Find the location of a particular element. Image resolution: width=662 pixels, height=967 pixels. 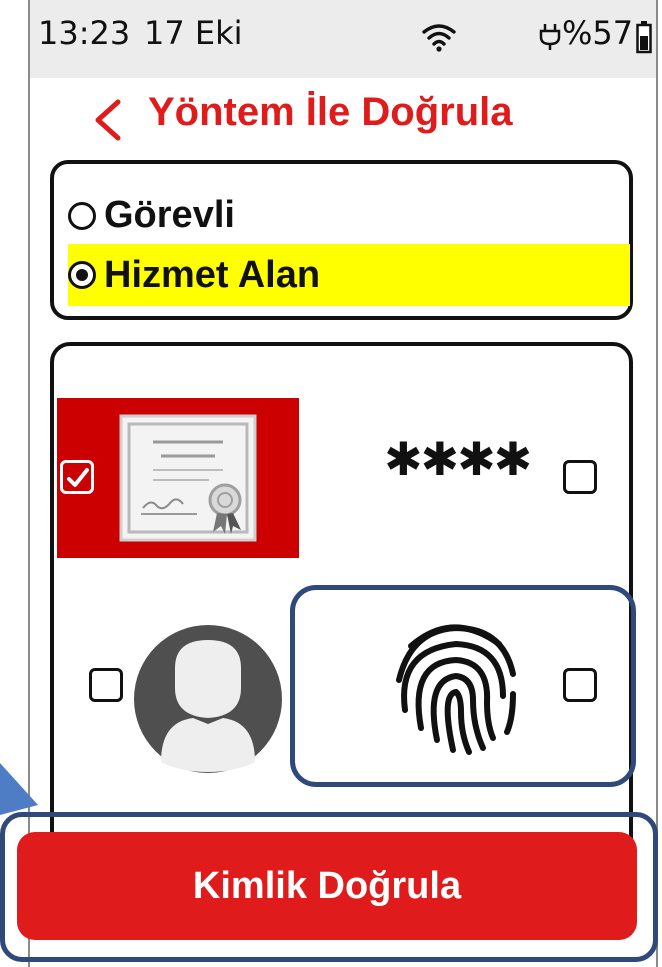

role-label-hizmet-alan: Hizmet Alan is located at coordinates (212, 274).